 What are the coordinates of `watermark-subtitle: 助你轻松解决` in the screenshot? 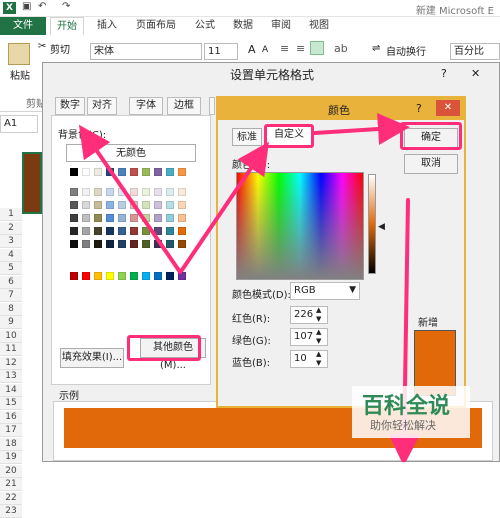 It's located at (403, 425).